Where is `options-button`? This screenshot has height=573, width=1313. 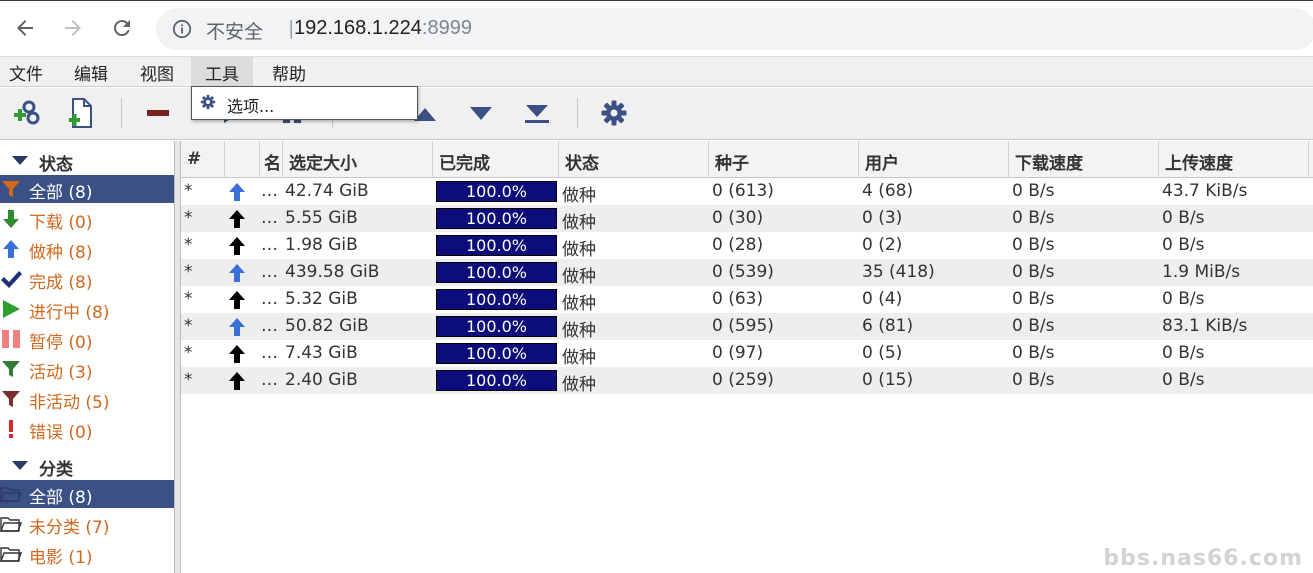
options-button is located at coordinates (614, 113).